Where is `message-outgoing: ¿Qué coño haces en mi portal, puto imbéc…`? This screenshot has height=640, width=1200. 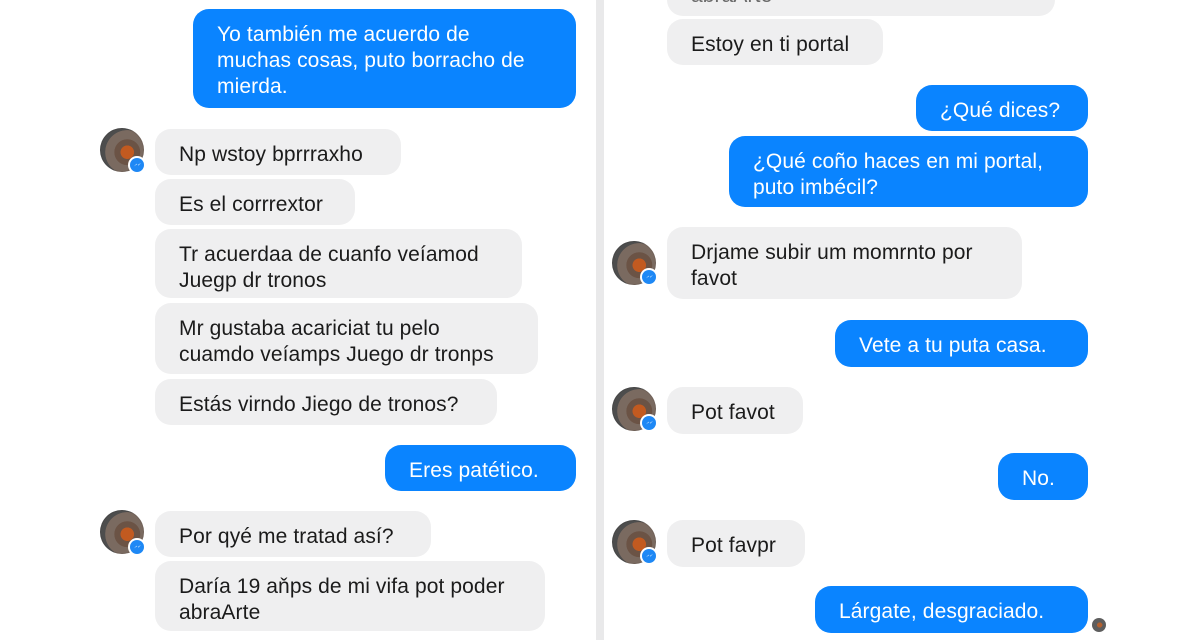 message-outgoing: ¿Qué coño haces en mi portal, puto imbéc… is located at coordinates (908, 171).